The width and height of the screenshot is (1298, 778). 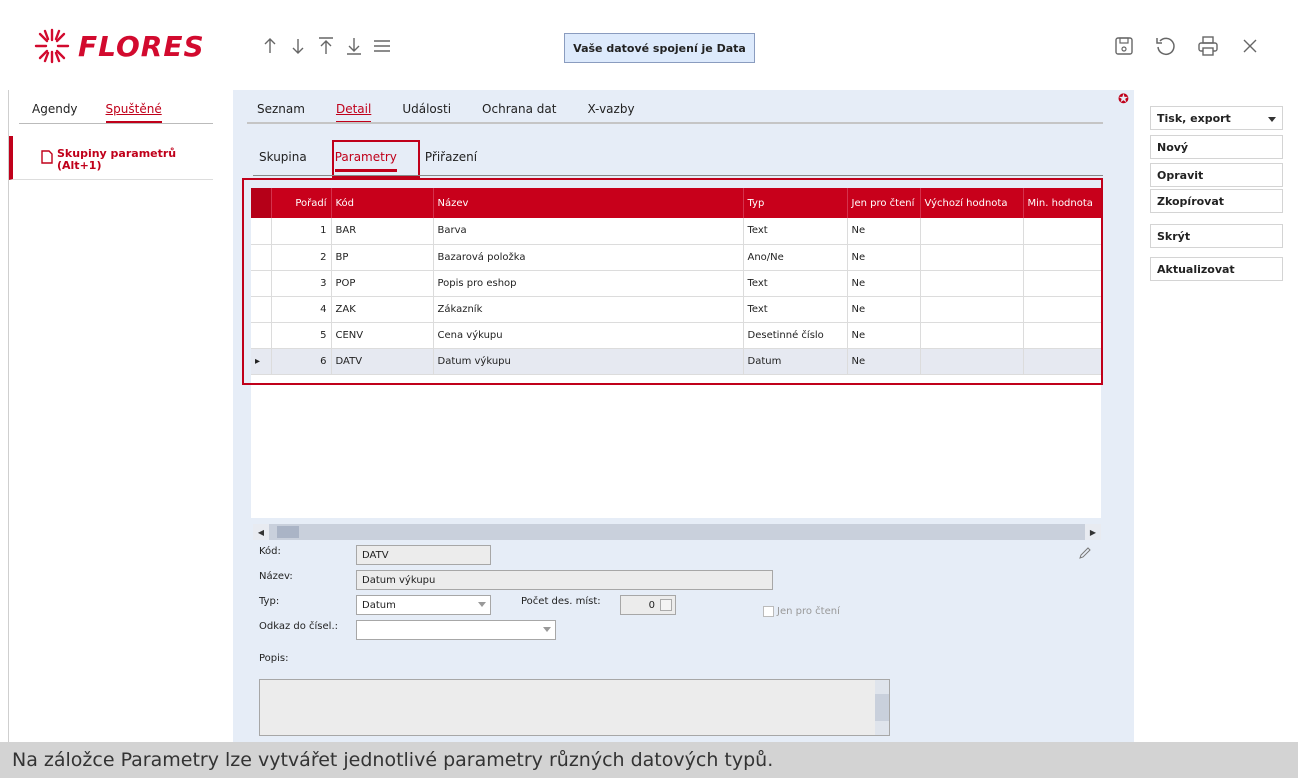 What do you see at coordinates (141, 46) in the screenshot?
I see `logo-text: FLORES` at bounding box center [141, 46].